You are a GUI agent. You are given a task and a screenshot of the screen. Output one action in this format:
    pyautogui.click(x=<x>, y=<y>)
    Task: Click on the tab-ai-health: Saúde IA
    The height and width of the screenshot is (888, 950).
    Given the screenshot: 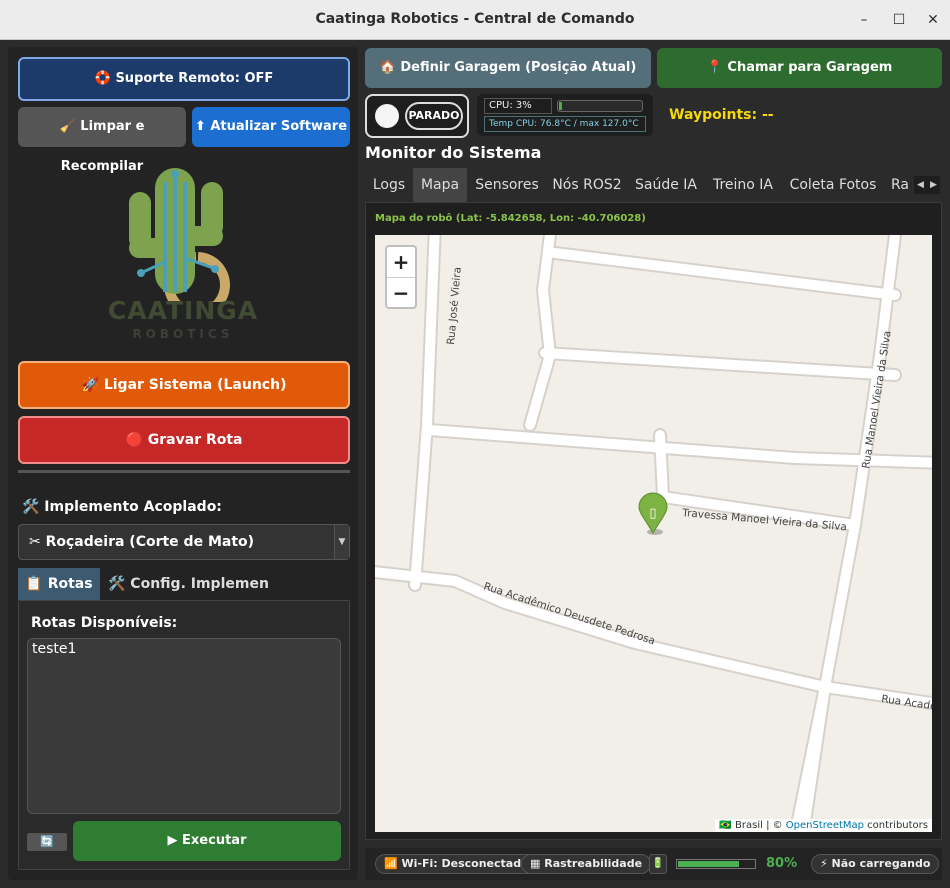 What is the action you would take?
    pyautogui.click(x=666, y=185)
    